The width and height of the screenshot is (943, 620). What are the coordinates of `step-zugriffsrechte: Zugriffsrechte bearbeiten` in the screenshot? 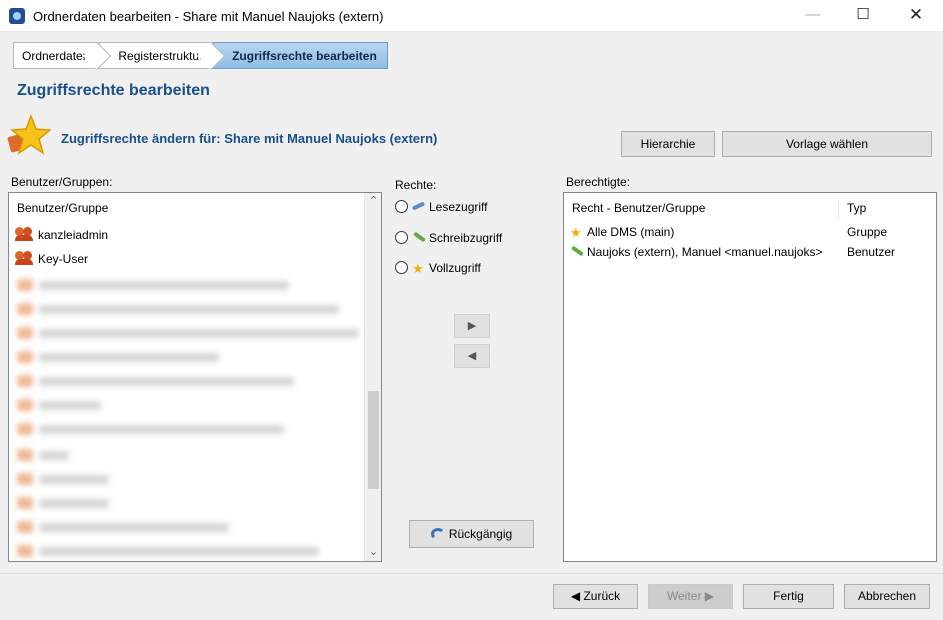 It's located at (300, 55).